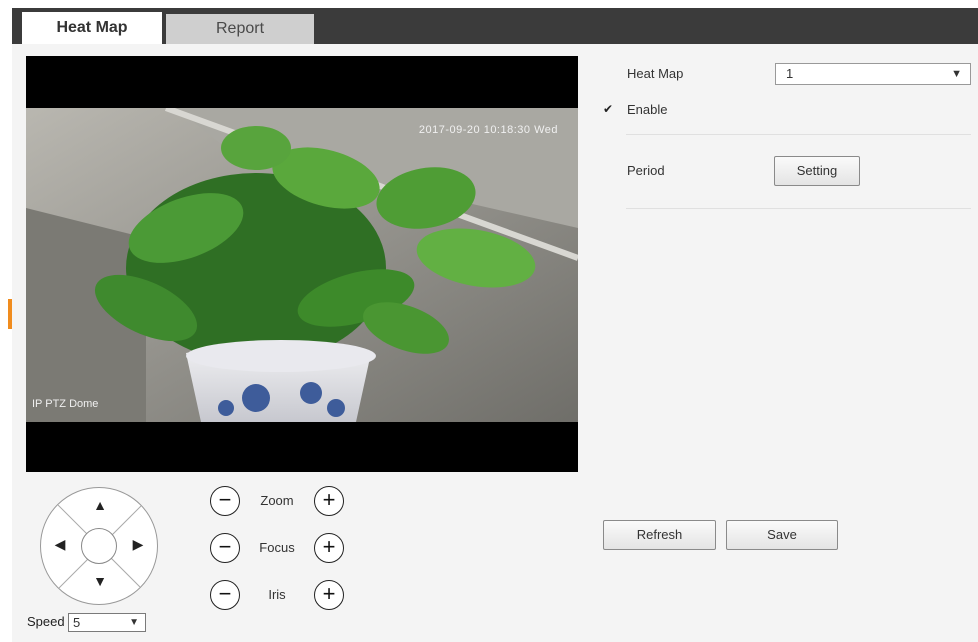 This screenshot has height=642, width=978. Describe the element at coordinates (225, 595) in the screenshot. I see `iris-close-button: −` at that location.